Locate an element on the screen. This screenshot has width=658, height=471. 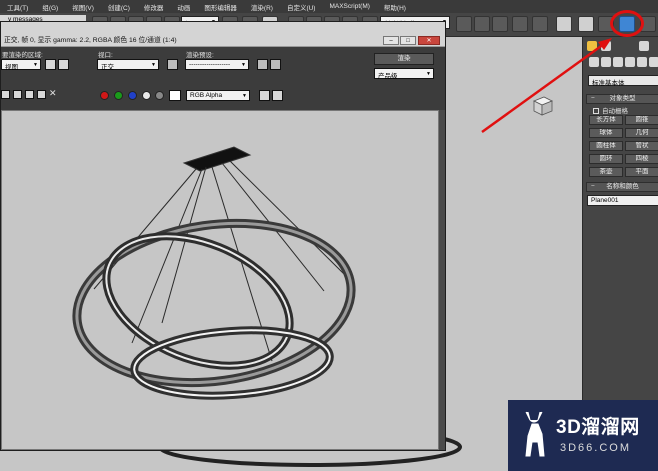
watermark: 3D溜溜网 3D66.COM is located at coordinates (583, 435).